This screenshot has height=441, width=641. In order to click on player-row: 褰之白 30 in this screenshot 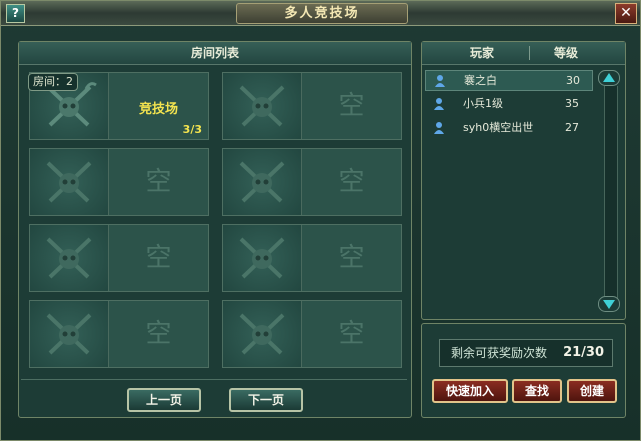, I will do `click(509, 80)`.